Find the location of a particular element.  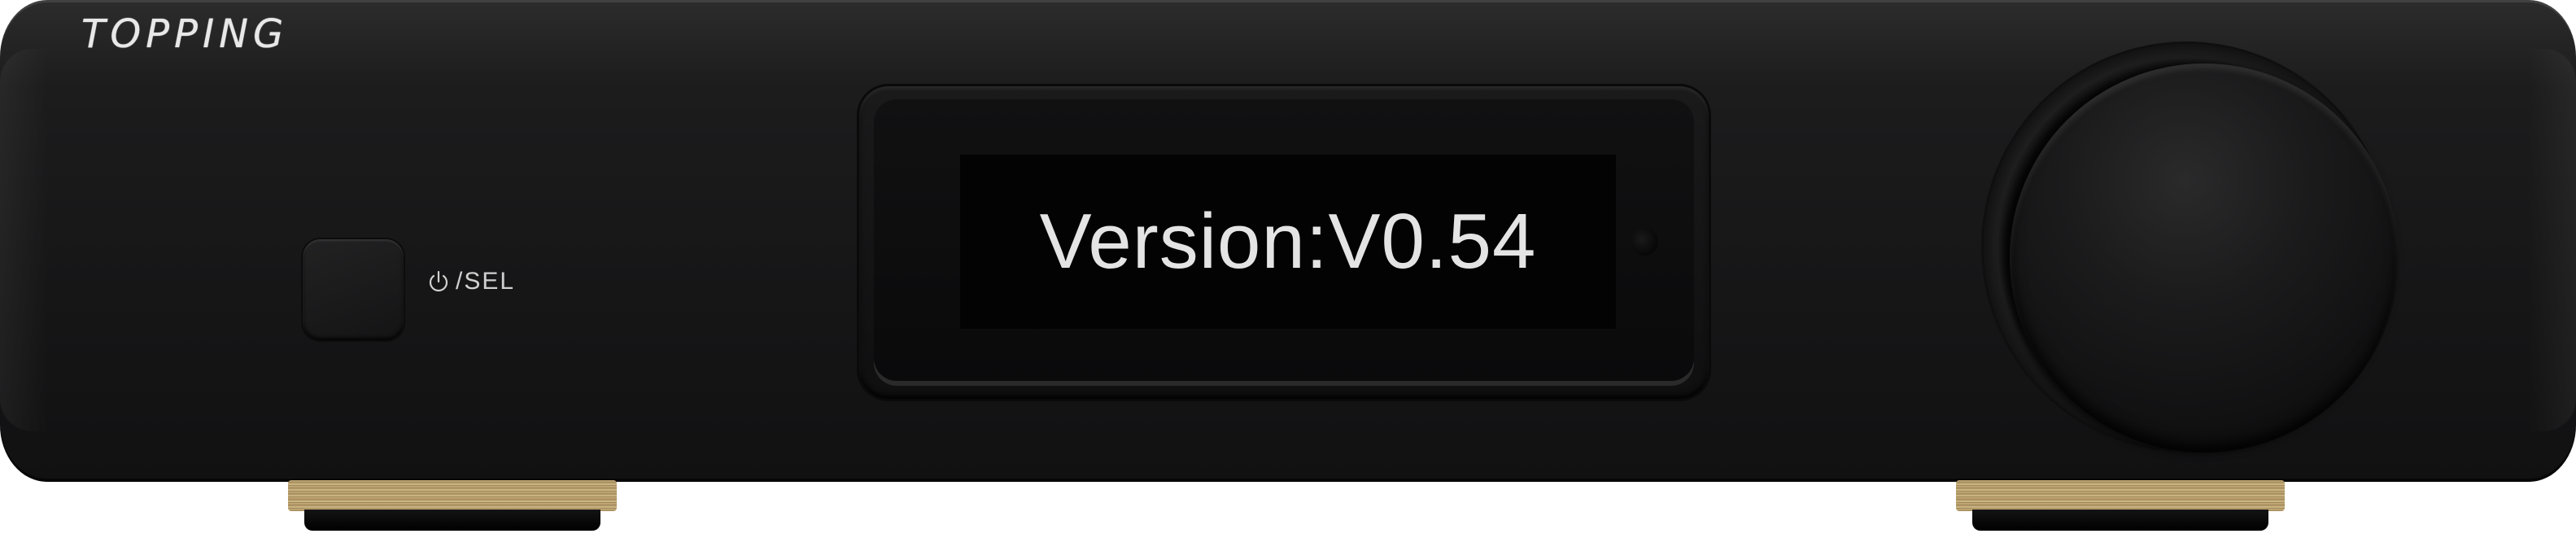

foot-right-ring is located at coordinates (2120, 495).